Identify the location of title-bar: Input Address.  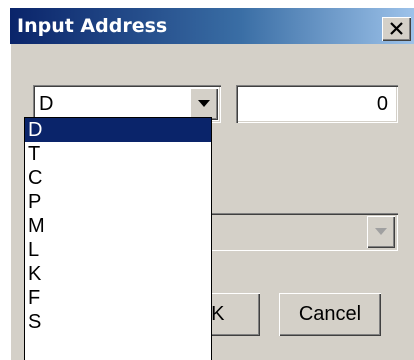
(212, 26).